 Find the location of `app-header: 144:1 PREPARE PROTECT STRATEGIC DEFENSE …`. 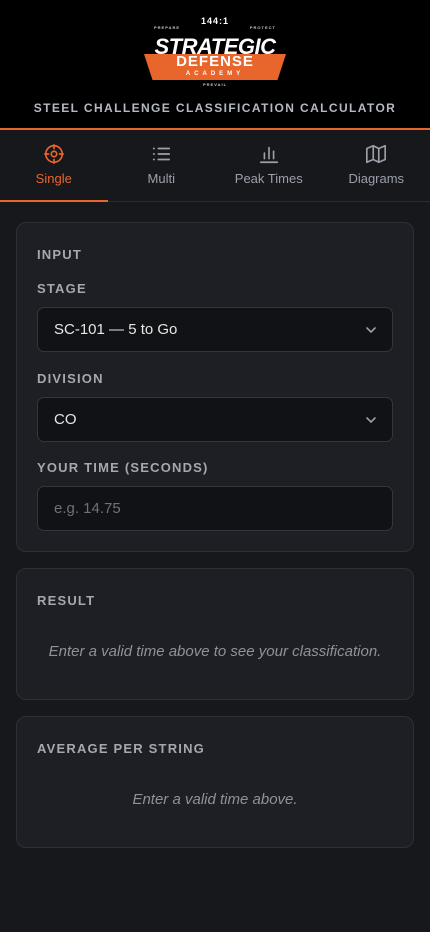

app-header: 144:1 PREPARE PROTECT STRATEGIC DEFENSE … is located at coordinates (215, 65).